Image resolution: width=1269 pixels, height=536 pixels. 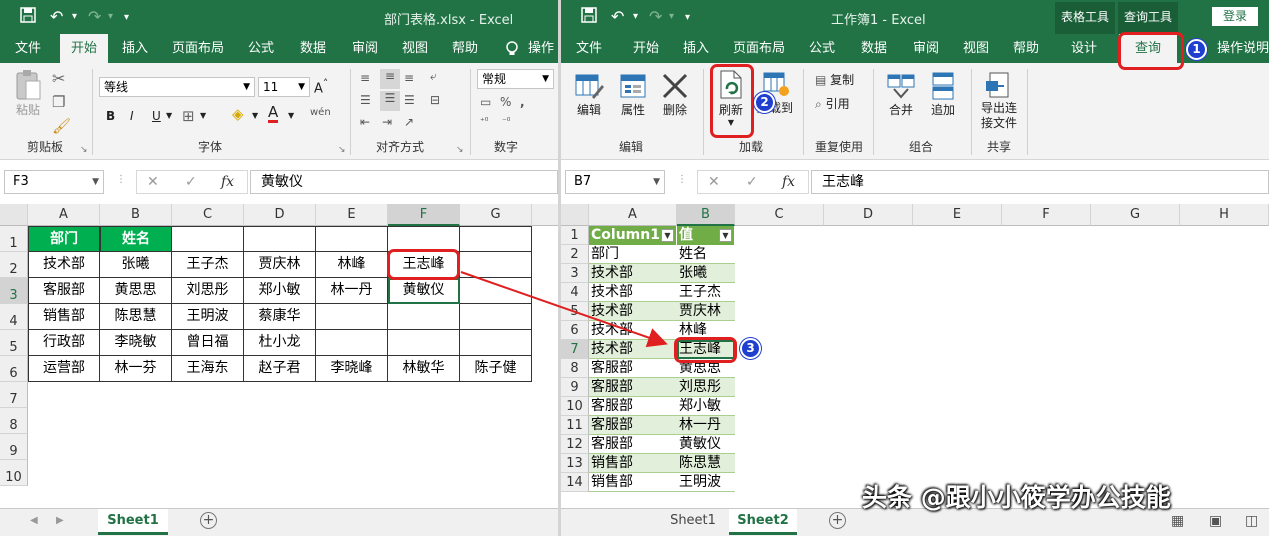 What do you see at coordinates (515, 79) in the screenshot?
I see `number-format-combo: 常规 ▼` at bounding box center [515, 79].